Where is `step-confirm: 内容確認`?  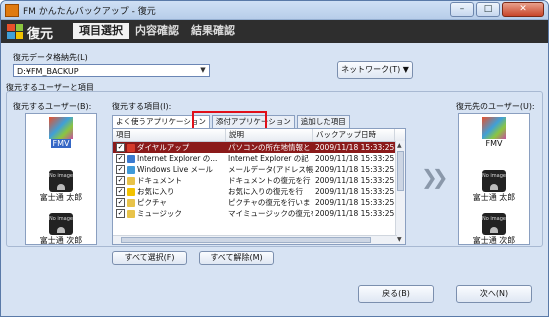 step-confirm: 内容確認 is located at coordinates (157, 30).